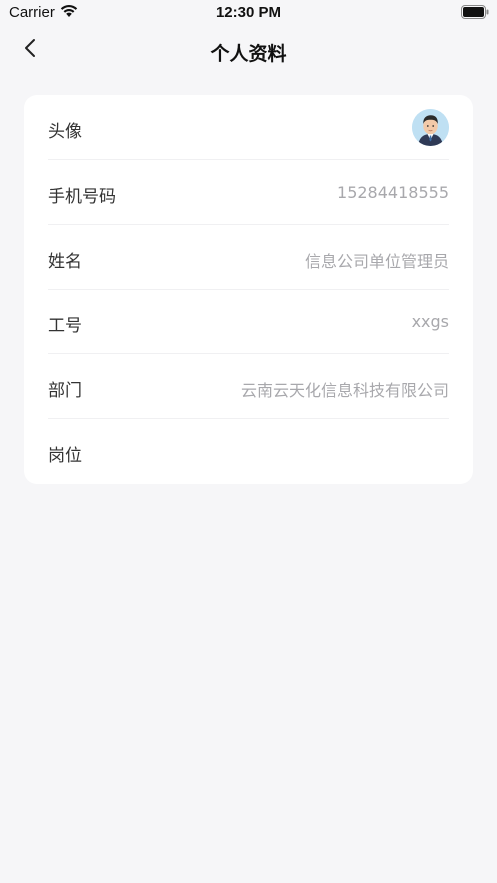 This screenshot has width=497, height=883. I want to click on avatar-label: 头像, so click(65, 132).